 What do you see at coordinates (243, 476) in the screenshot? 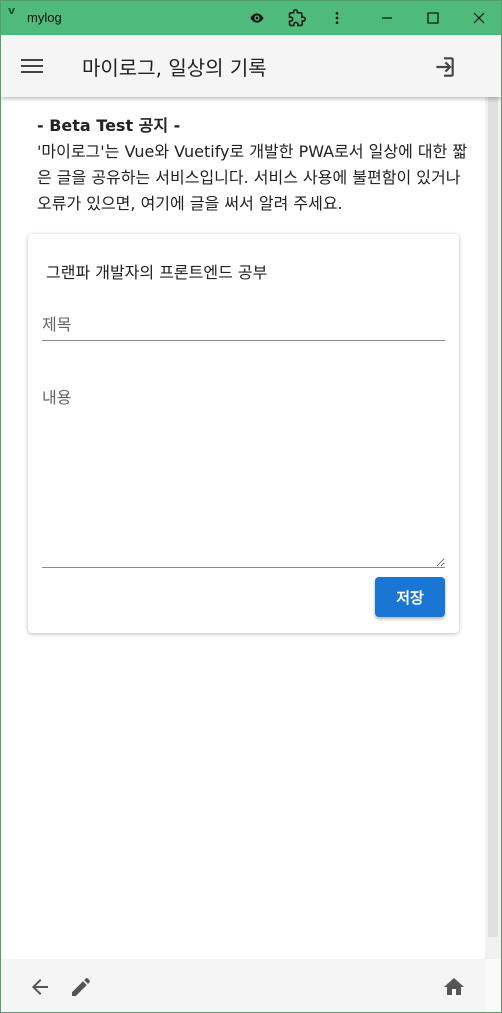
I see `content-textarea` at bounding box center [243, 476].